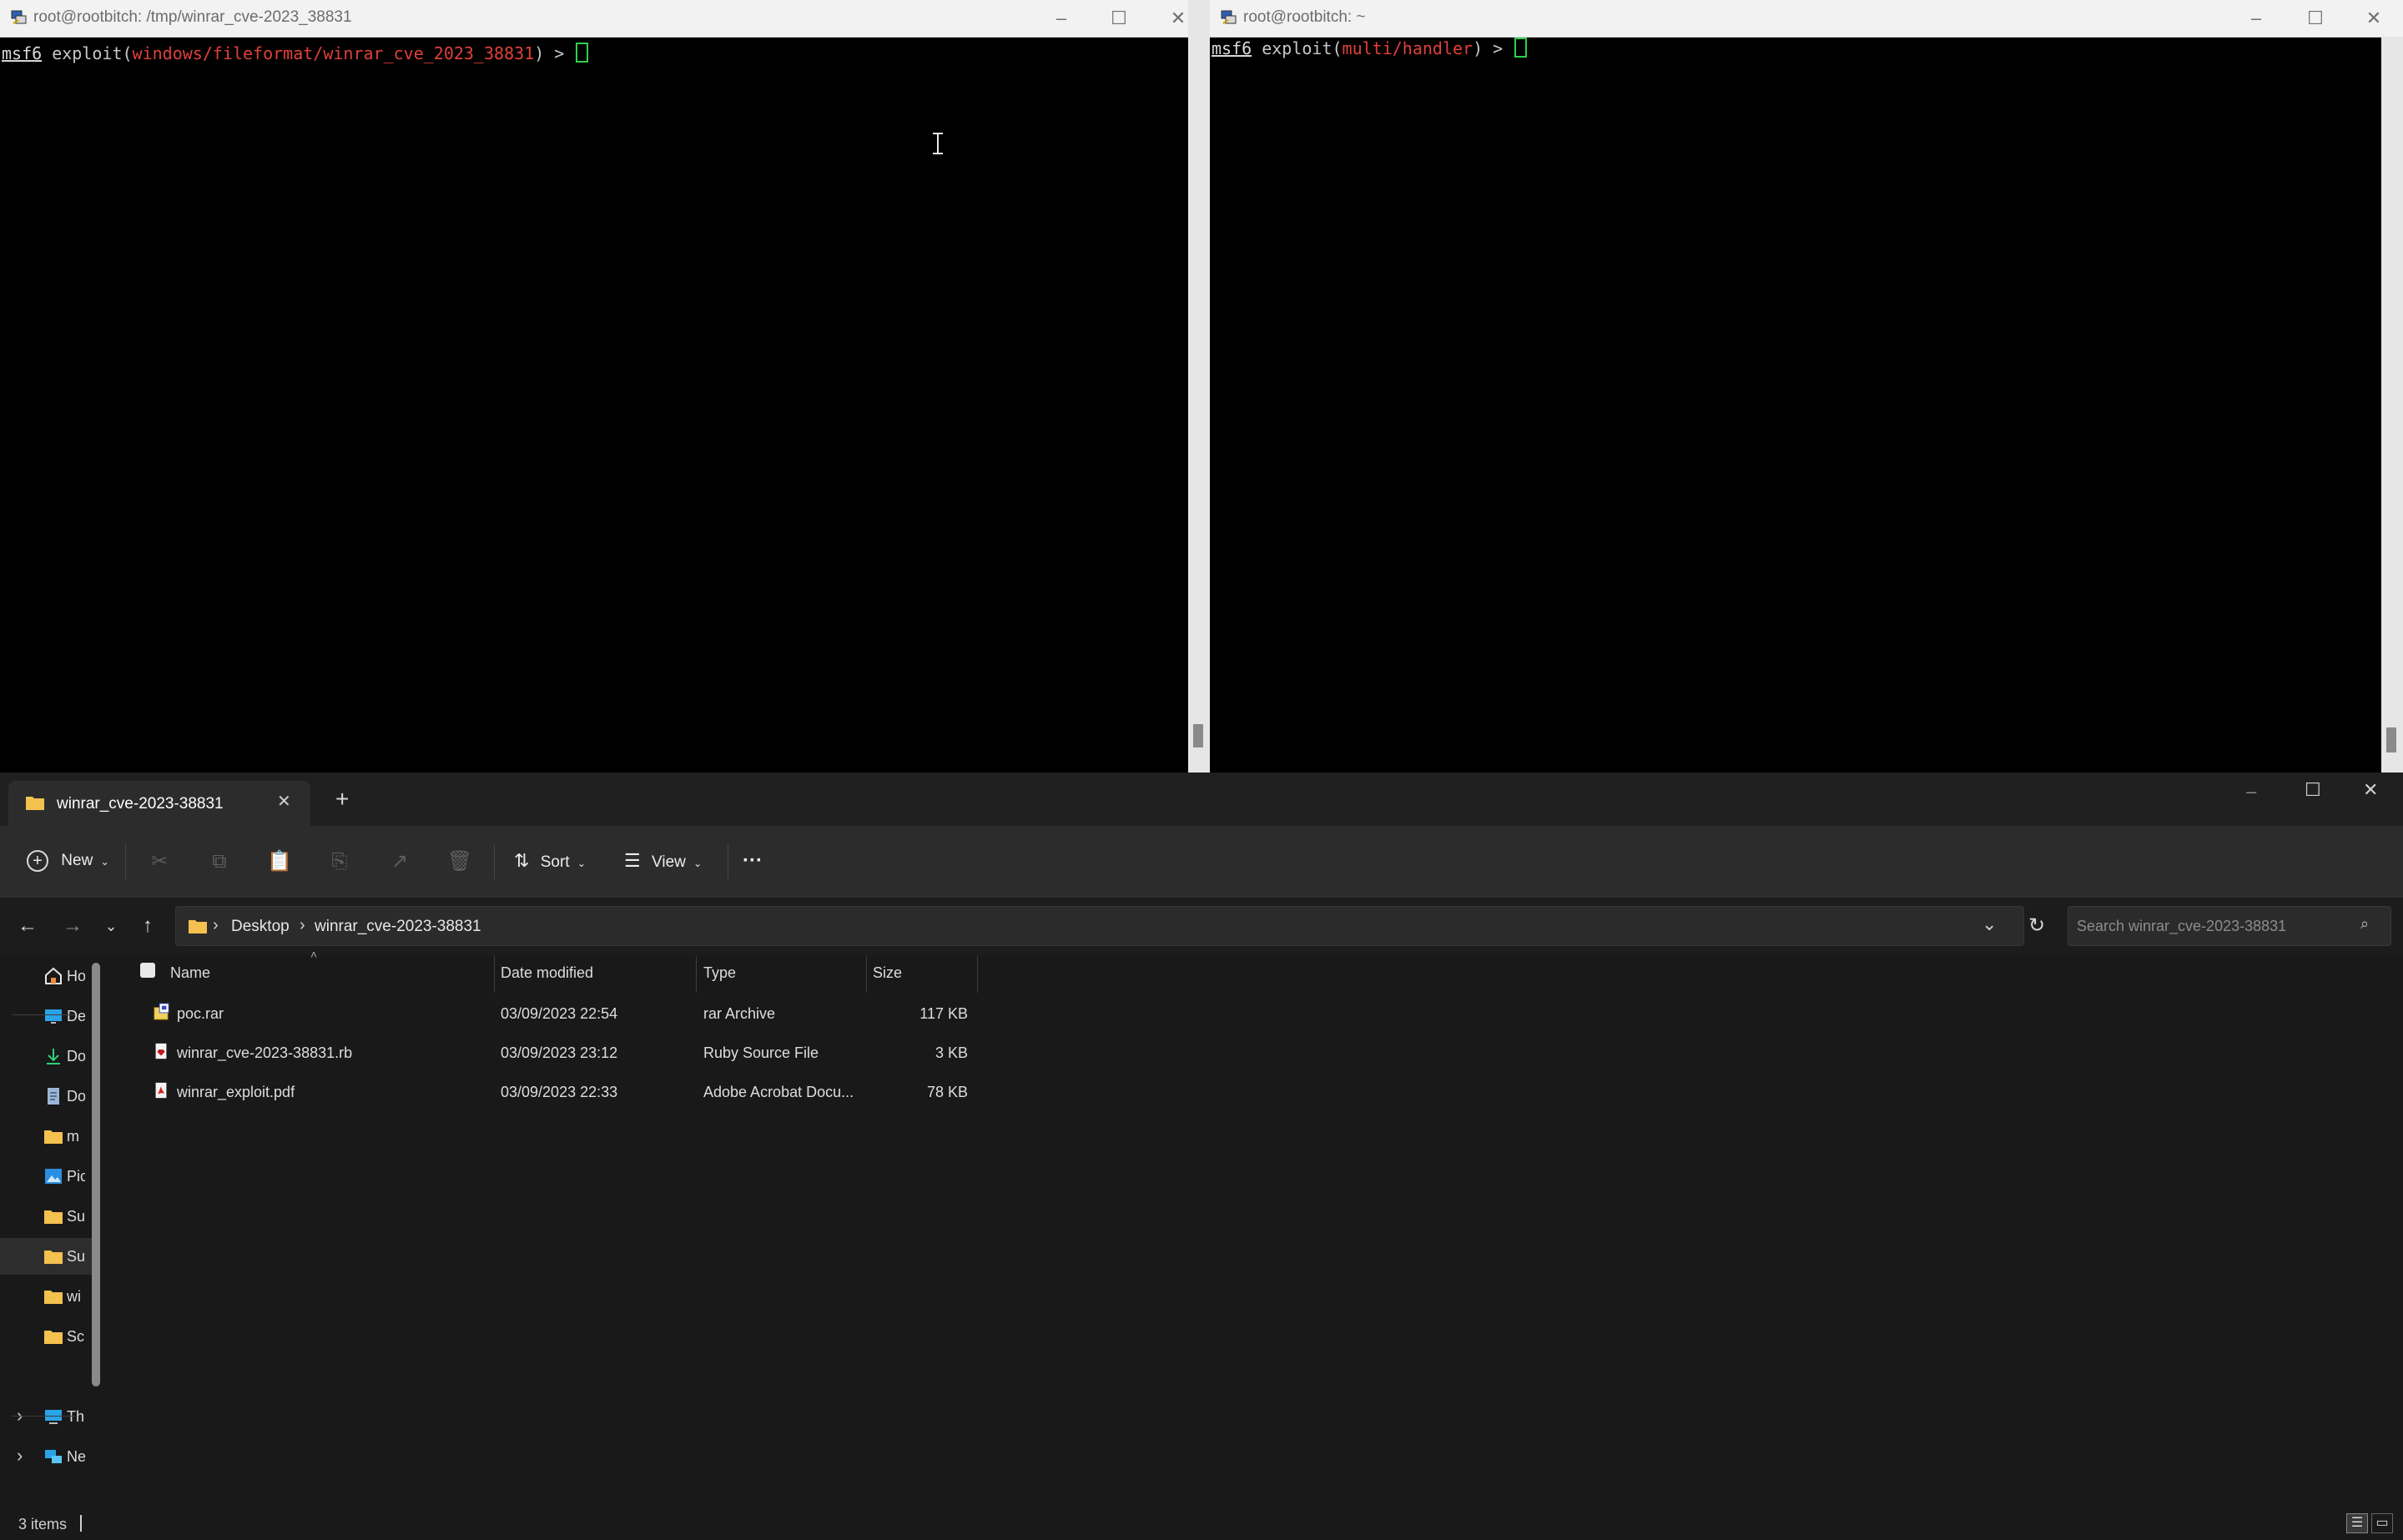  I want to click on up-icon: ↑, so click(148, 926).